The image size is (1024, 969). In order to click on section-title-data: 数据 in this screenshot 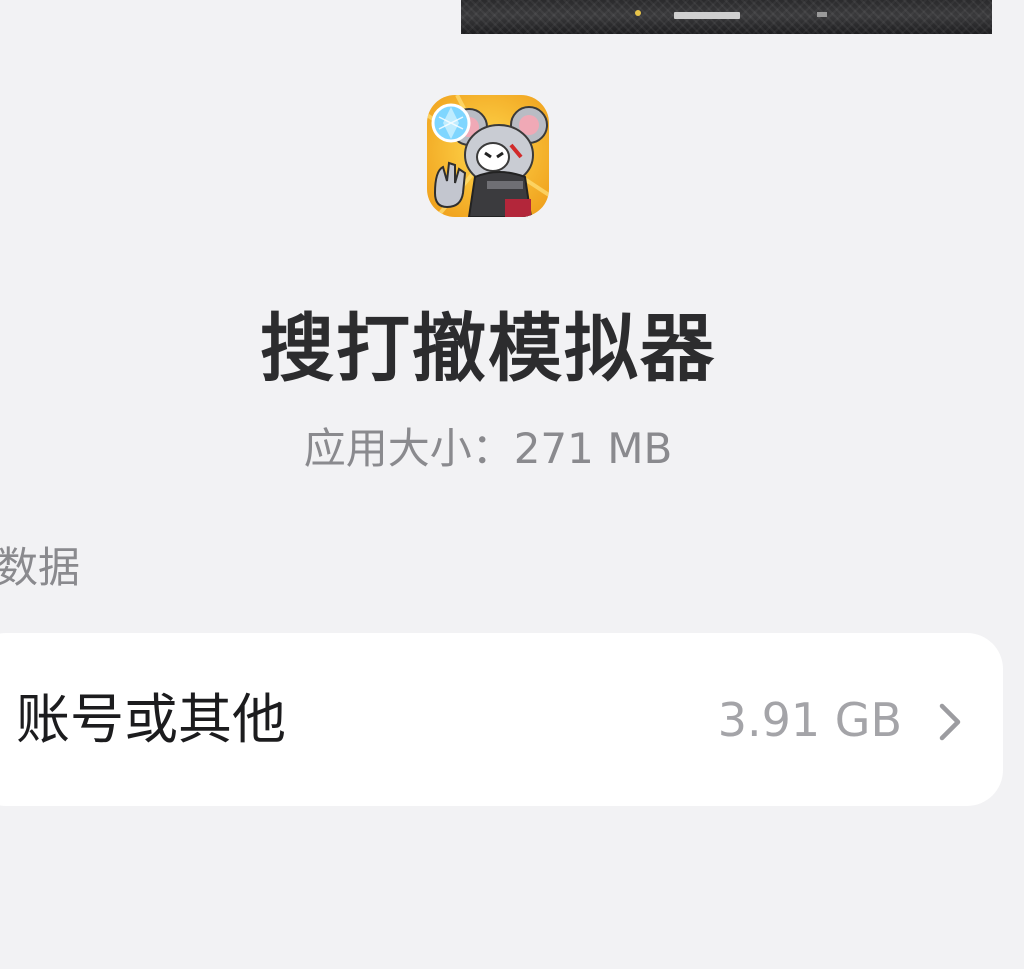, I will do `click(40, 567)`.